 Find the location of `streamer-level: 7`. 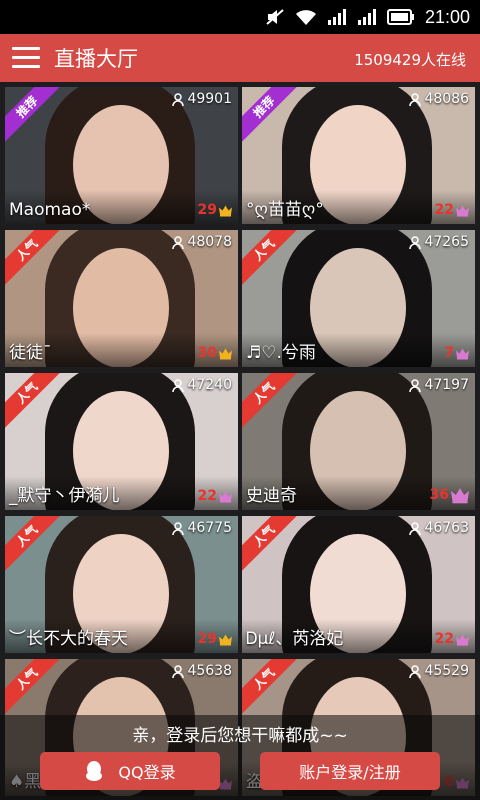

streamer-level: 7 is located at coordinates (456, 353).